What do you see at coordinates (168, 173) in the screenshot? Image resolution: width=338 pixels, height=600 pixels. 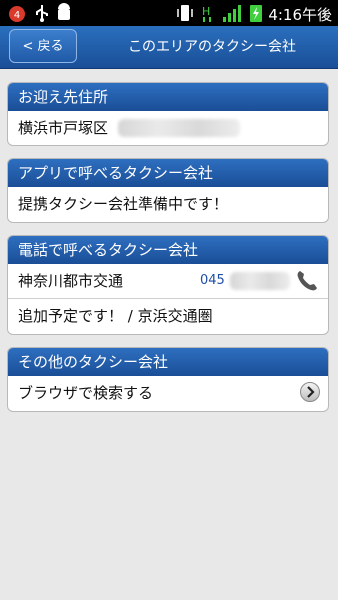 I see `app-taxi-header: アプリで呼べるタクシー会社` at bounding box center [168, 173].